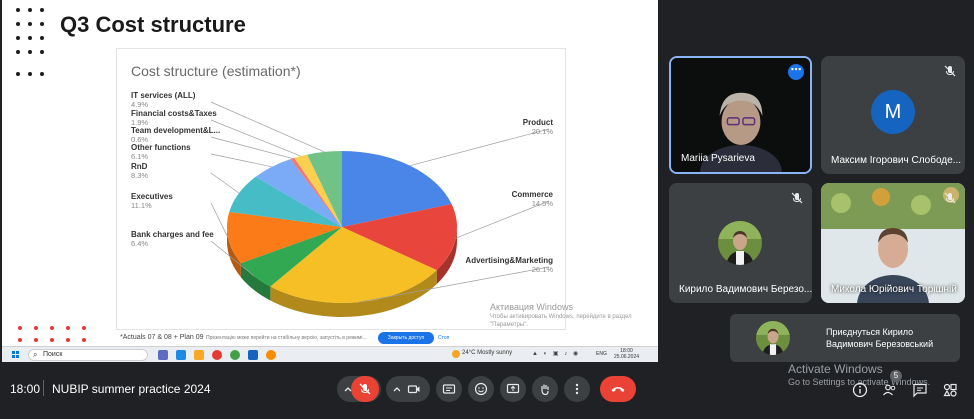  Describe the element at coordinates (161, 147) in the screenshot. I see `slice-label: Other functions` at that location.